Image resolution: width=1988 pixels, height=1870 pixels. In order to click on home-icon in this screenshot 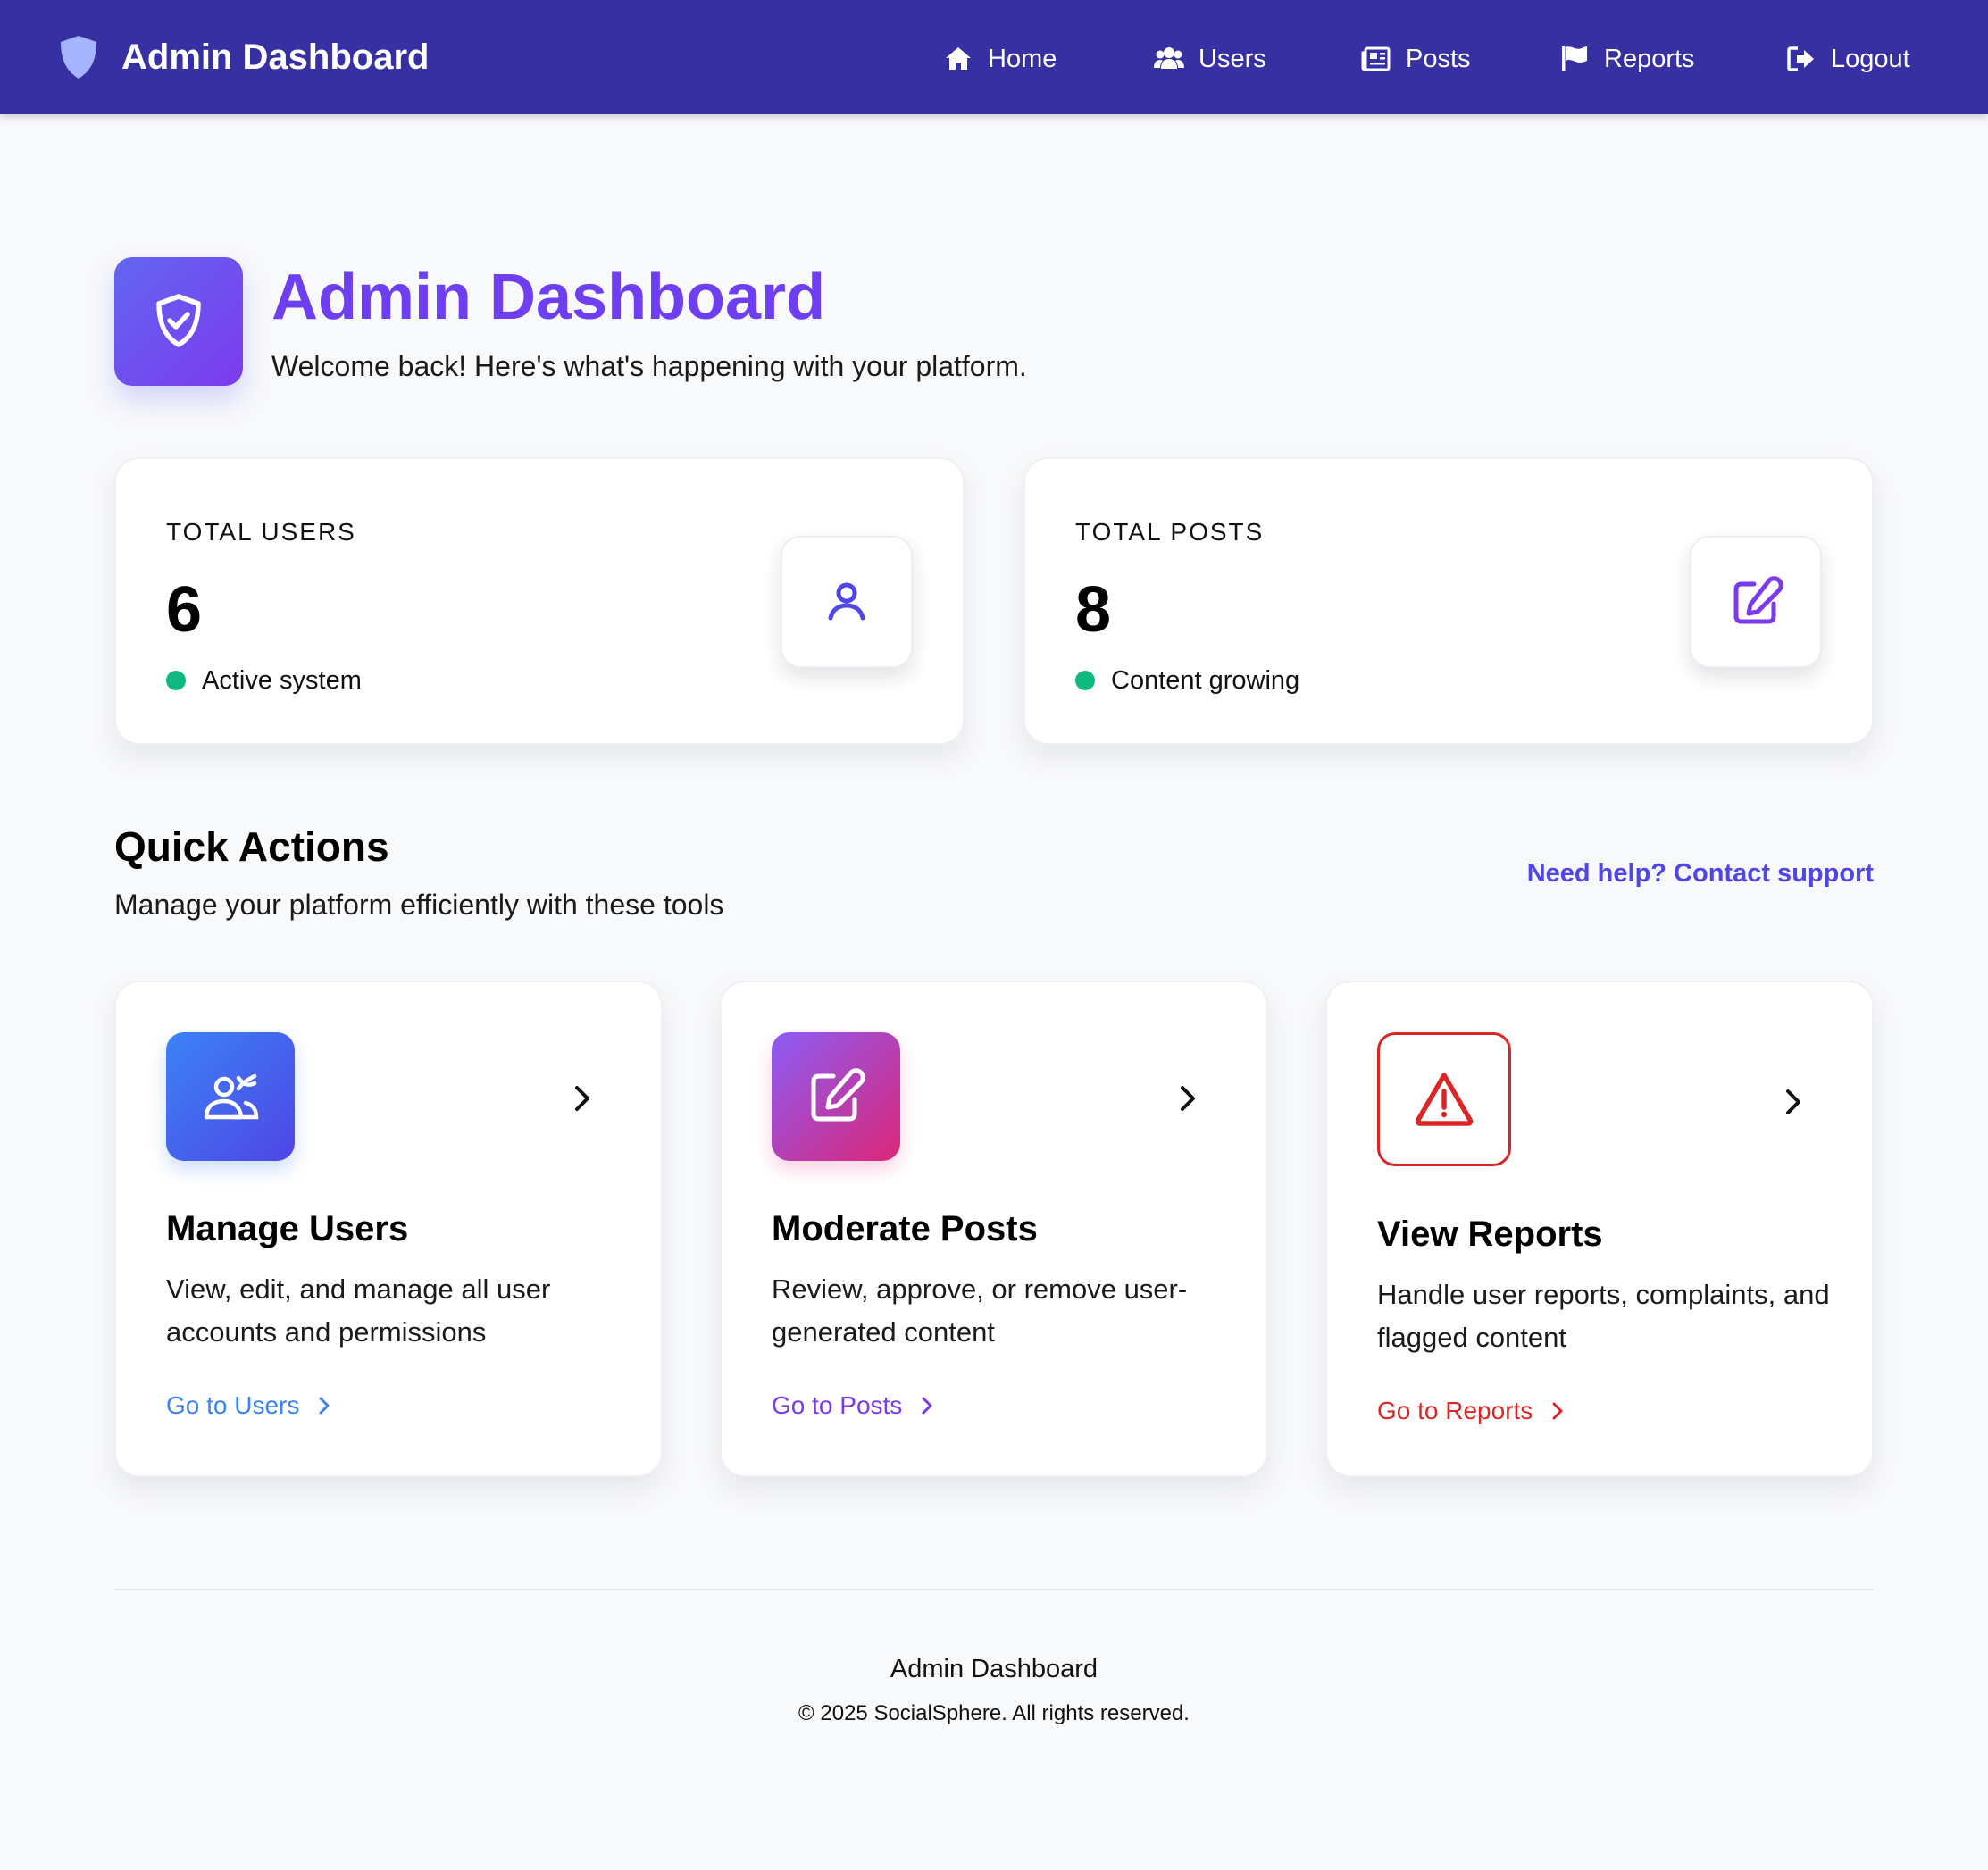, I will do `click(958, 59)`.